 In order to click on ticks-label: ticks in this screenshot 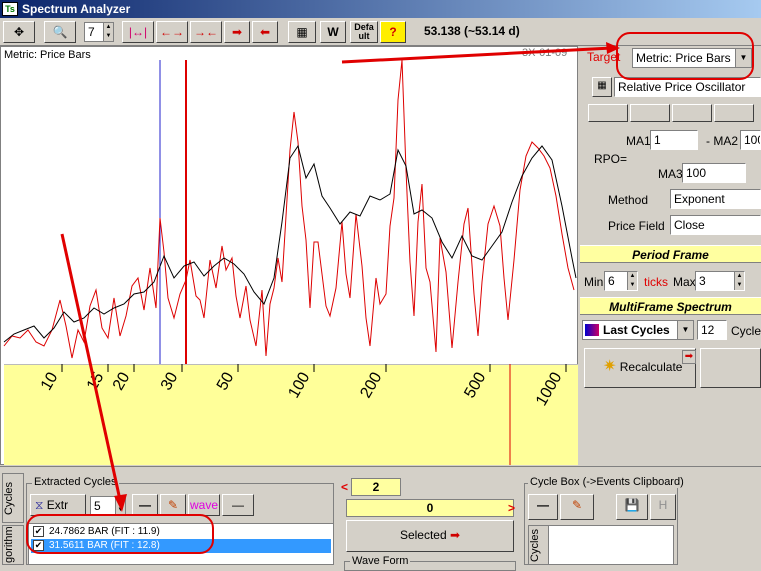, I will do `click(656, 282)`.